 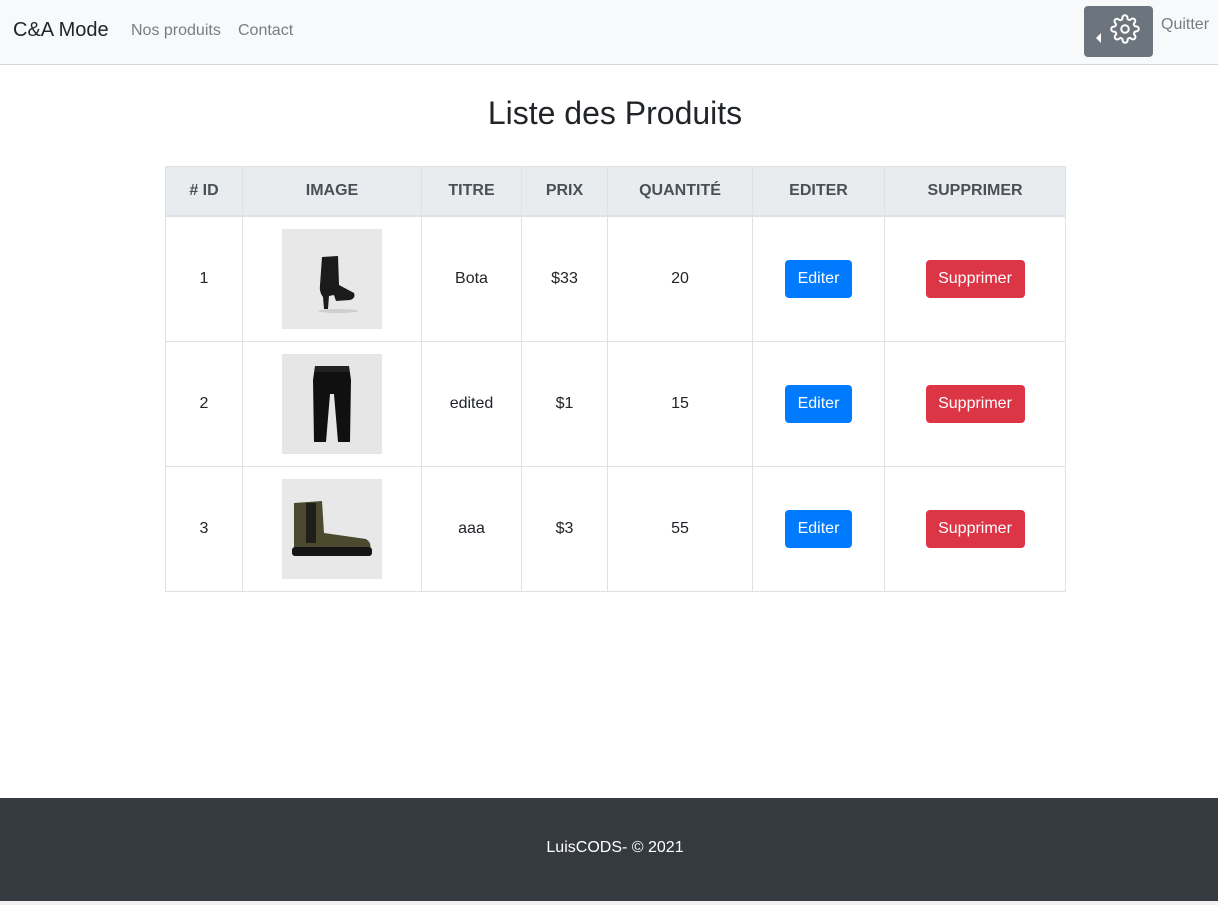 I want to click on product-image-ankle-boot, so click(x=332, y=279).